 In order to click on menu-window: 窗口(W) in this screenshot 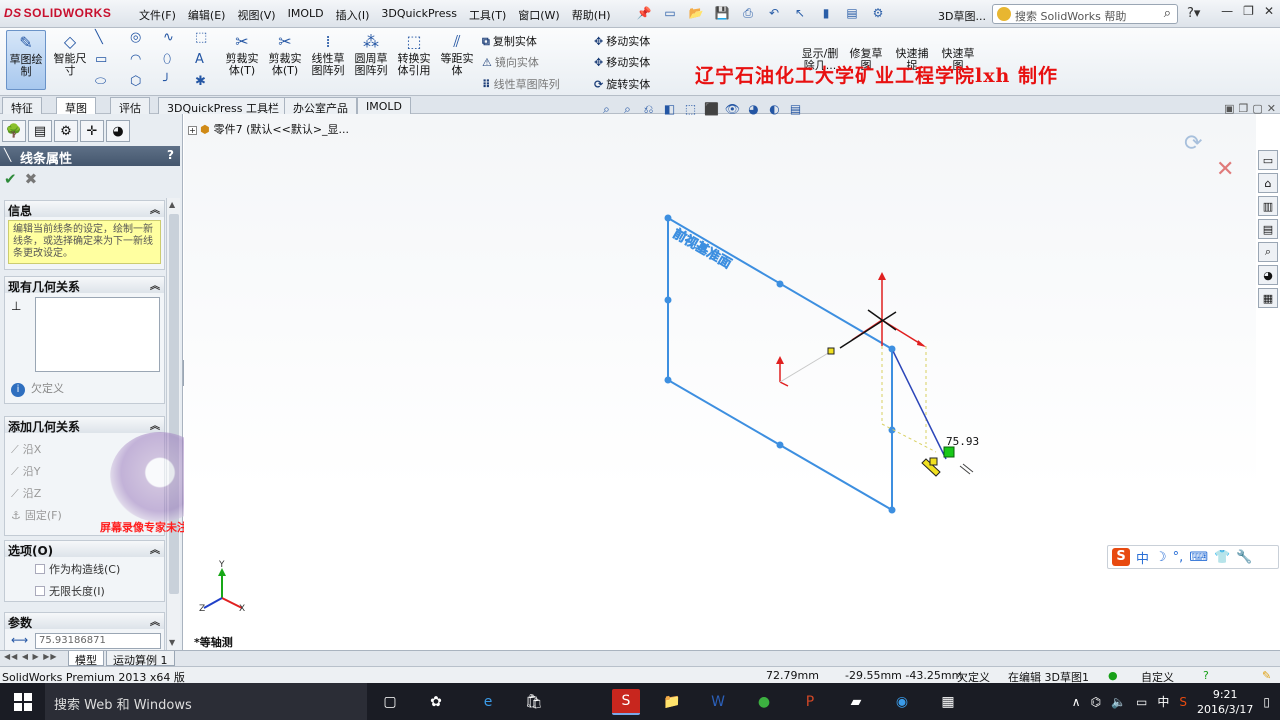, I will do `click(538, 15)`.